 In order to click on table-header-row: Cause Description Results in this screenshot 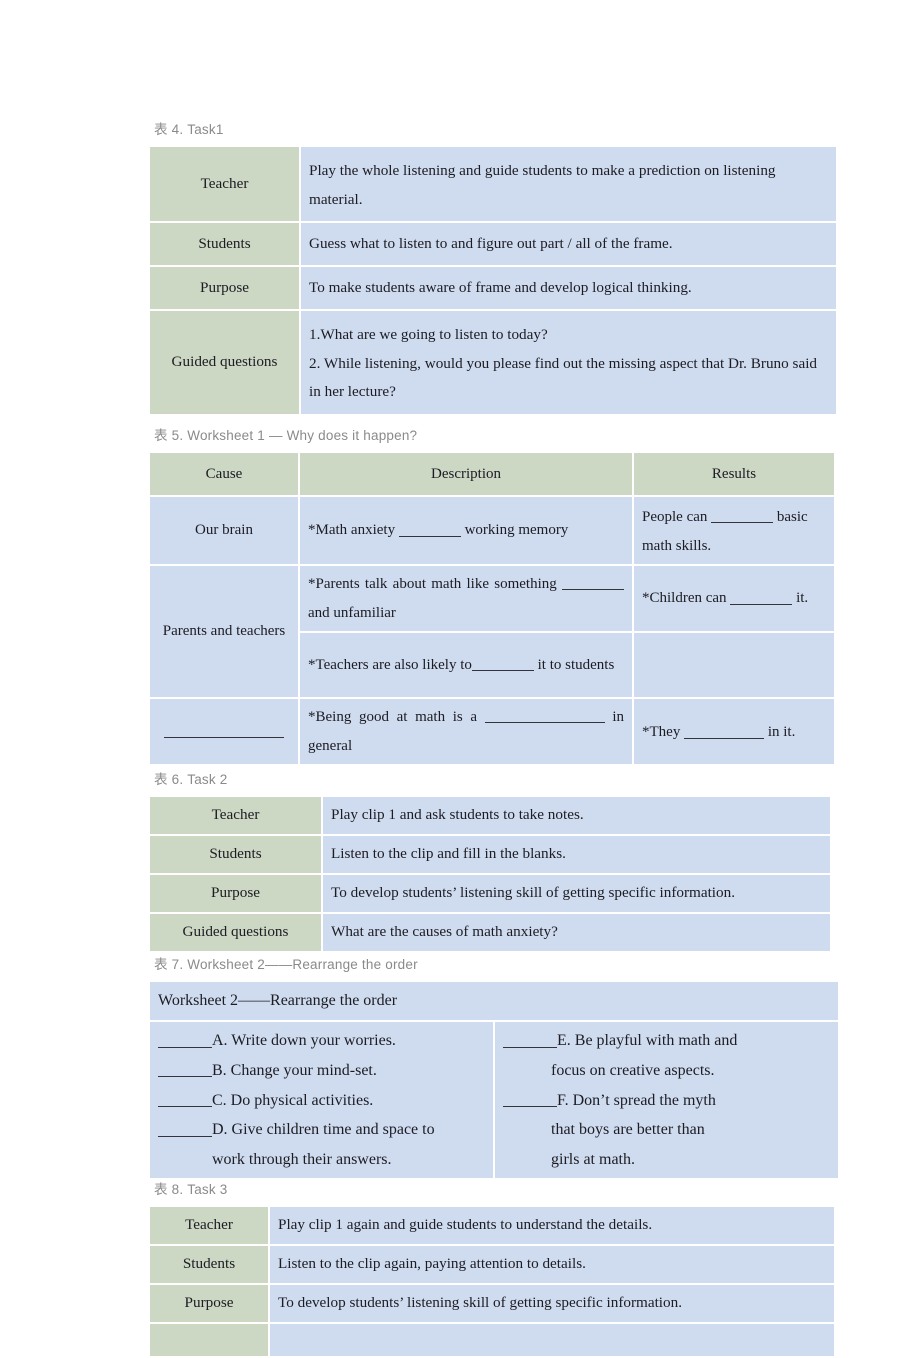, I will do `click(492, 474)`.